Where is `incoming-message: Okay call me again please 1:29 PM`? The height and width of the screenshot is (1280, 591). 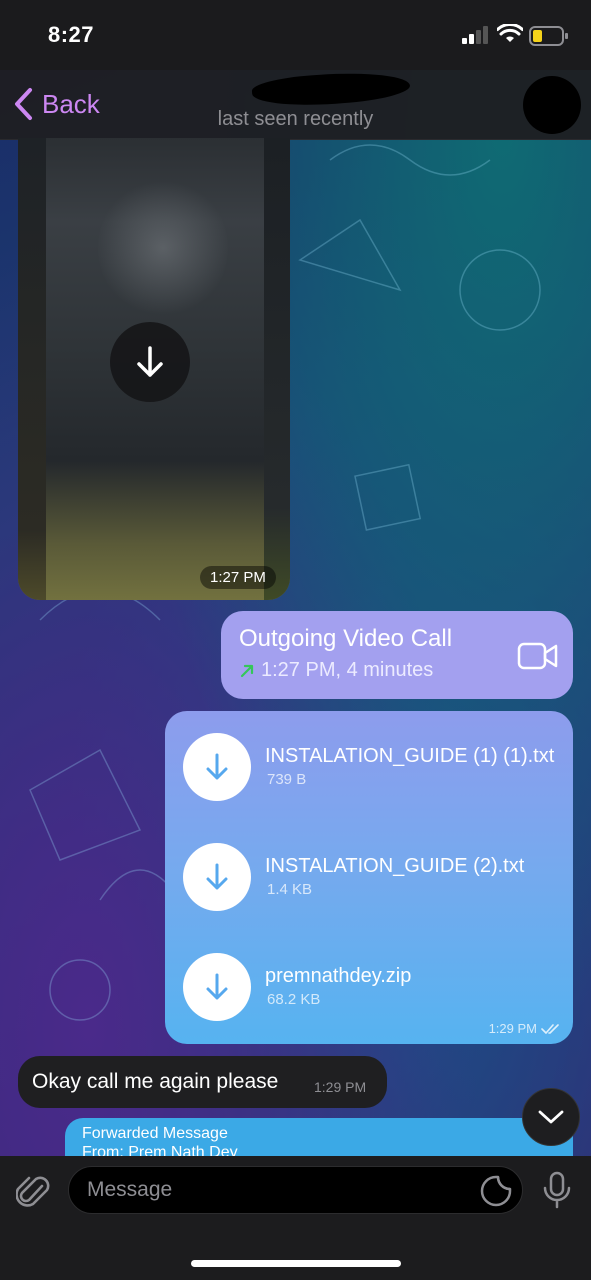
incoming-message: Okay call me again please 1:29 PM is located at coordinates (202, 1082).